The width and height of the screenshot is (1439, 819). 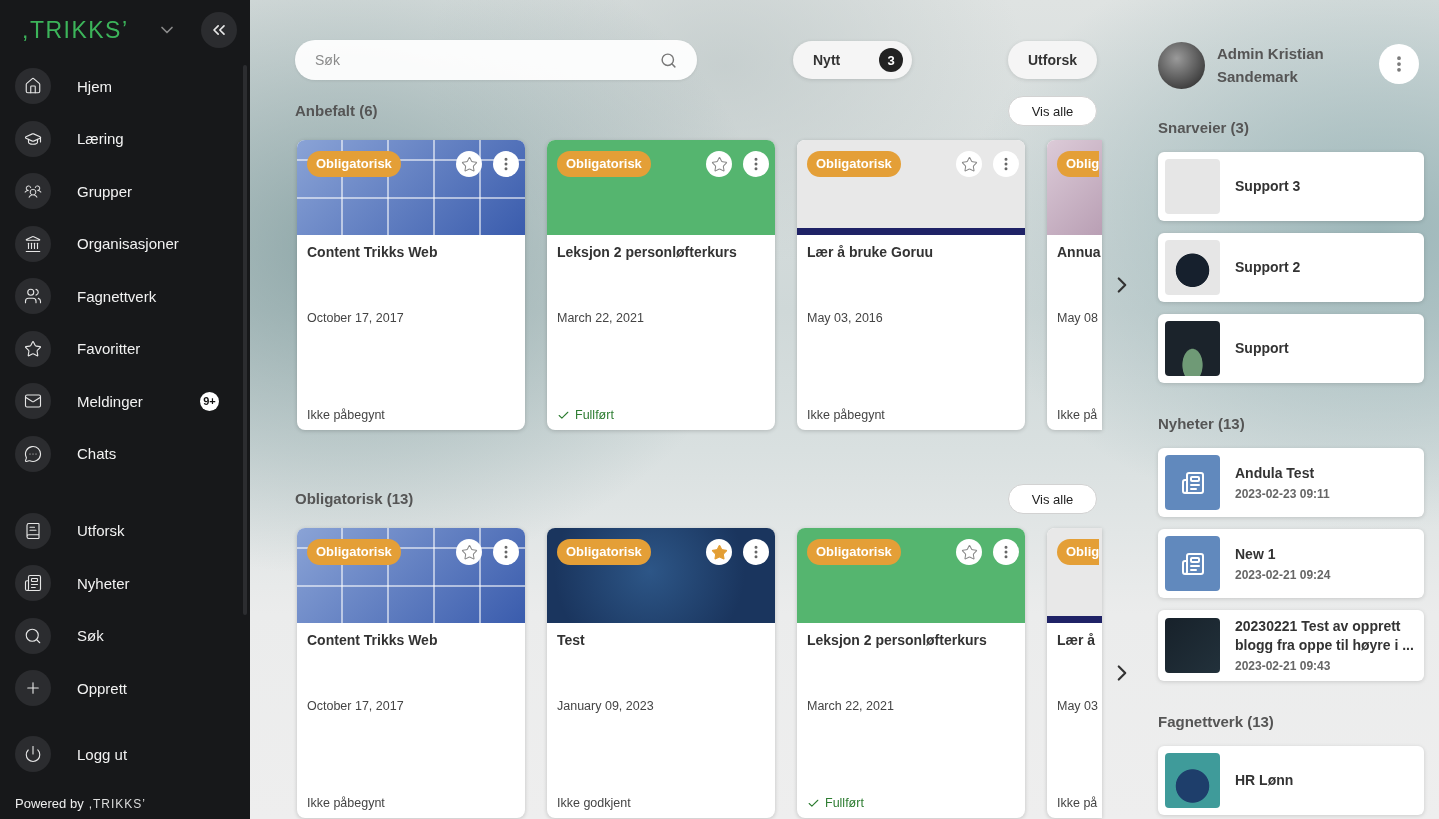 What do you see at coordinates (1074, 673) in the screenshot?
I see `course-card: Oblig Lær å May 03 Ikke på` at bounding box center [1074, 673].